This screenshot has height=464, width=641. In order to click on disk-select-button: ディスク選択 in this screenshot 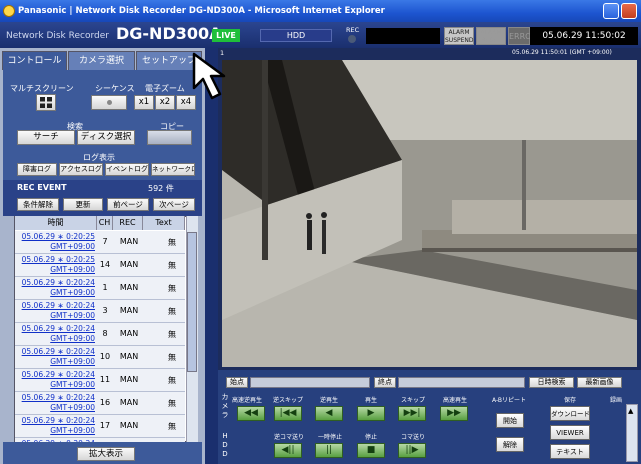, I will do `click(106, 137)`.